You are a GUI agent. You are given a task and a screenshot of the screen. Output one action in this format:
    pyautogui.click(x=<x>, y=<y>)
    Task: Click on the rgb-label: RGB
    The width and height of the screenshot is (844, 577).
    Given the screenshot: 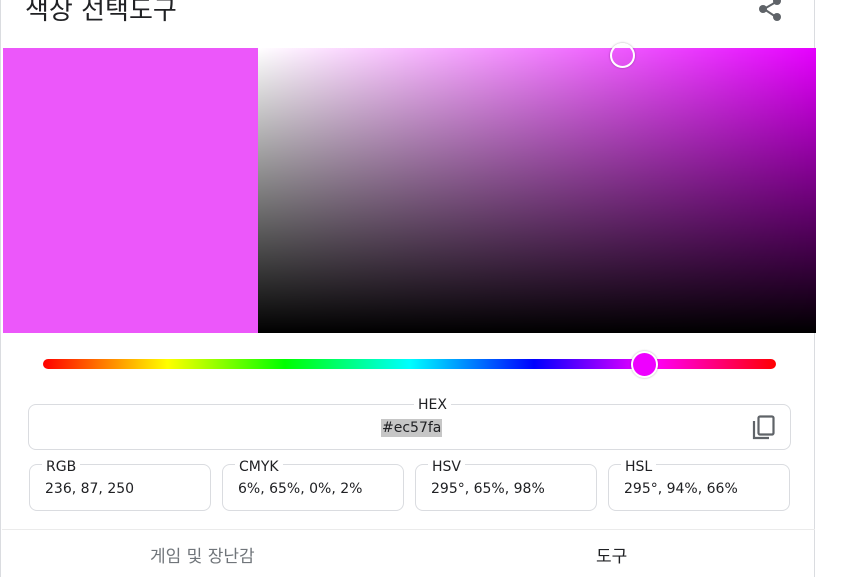 What is the action you would take?
    pyautogui.click(x=61, y=467)
    